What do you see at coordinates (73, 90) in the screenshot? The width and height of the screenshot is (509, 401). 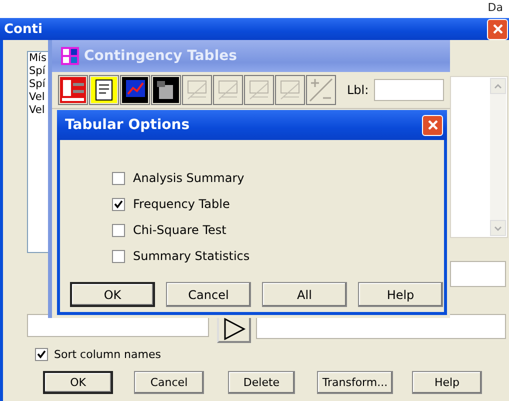 I see `table-icon` at bounding box center [73, 90].